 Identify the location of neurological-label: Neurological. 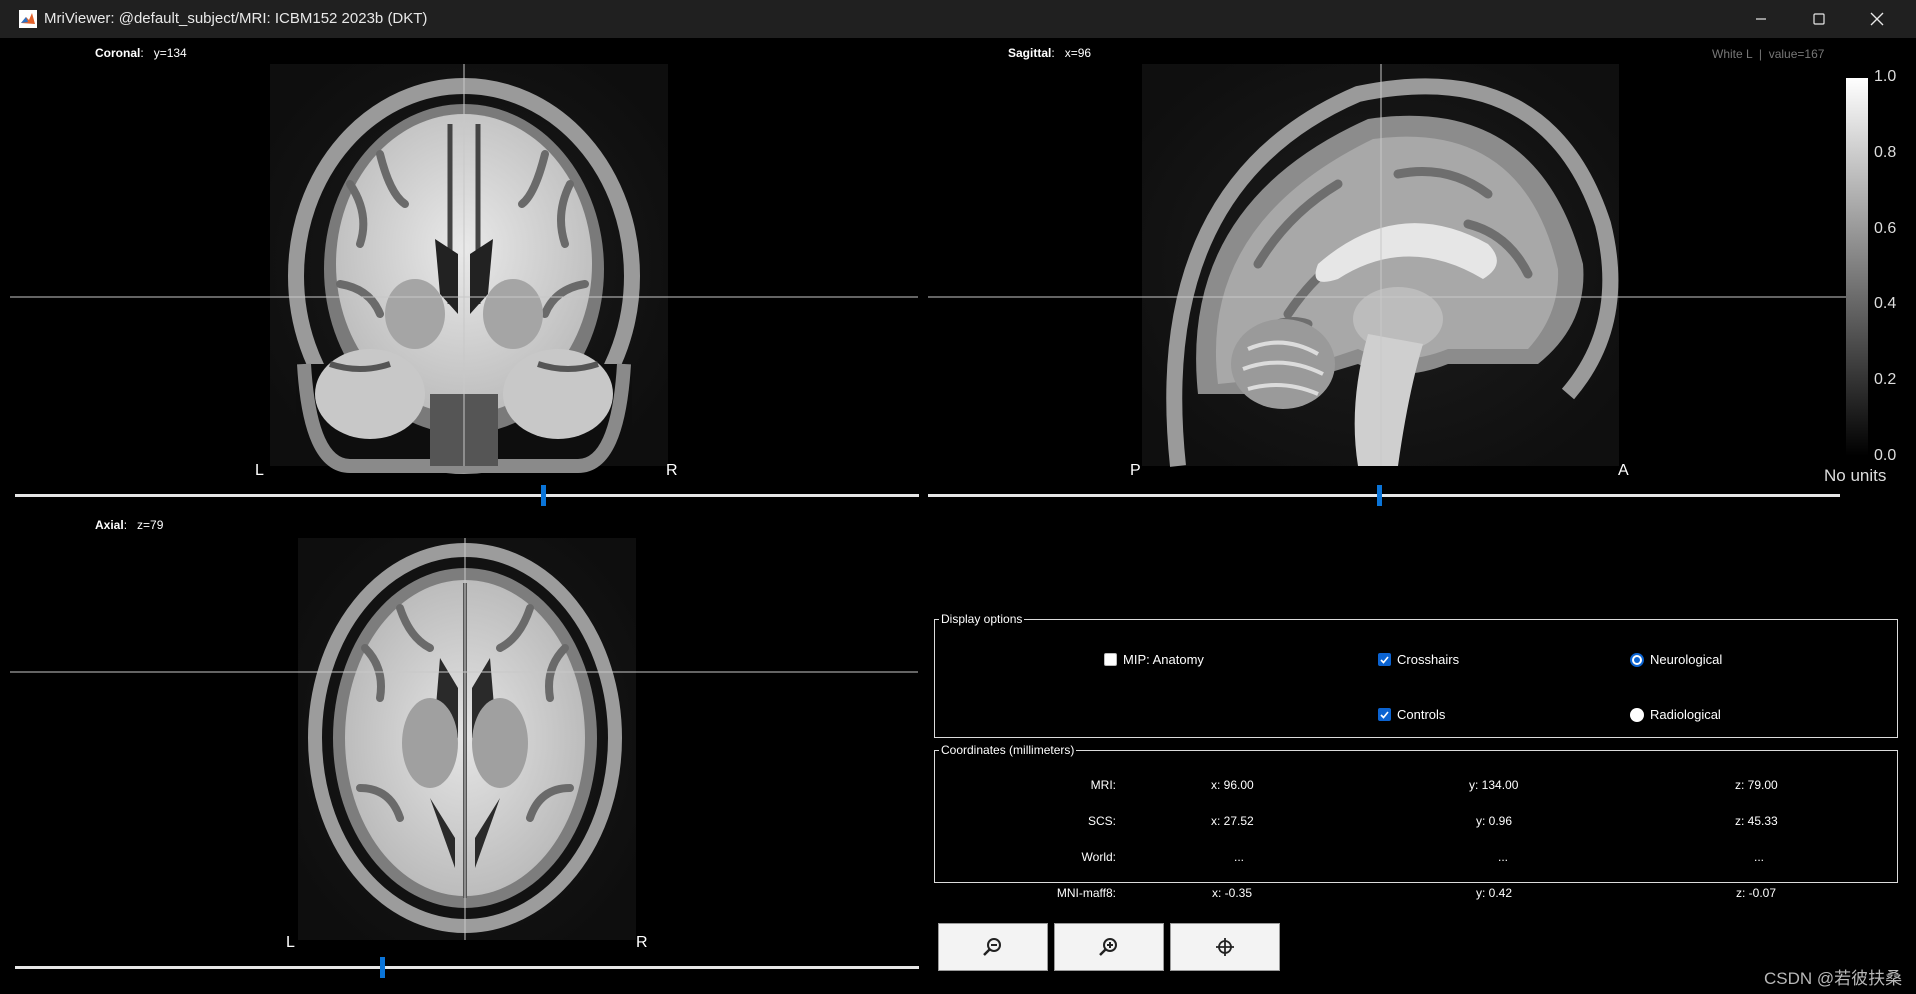
(1686, 659).